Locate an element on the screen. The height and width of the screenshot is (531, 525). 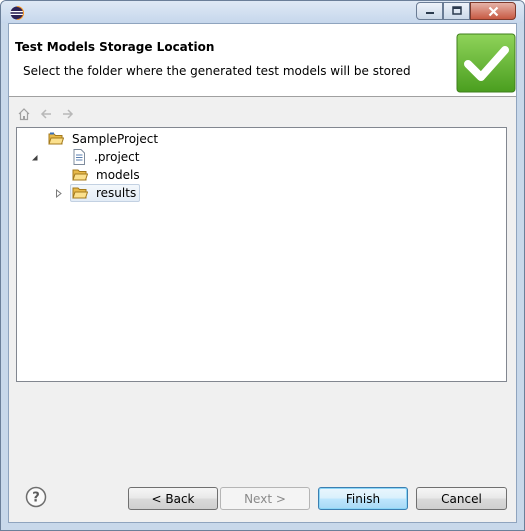
tree-item-results: results is located at coordinates (105, 193).